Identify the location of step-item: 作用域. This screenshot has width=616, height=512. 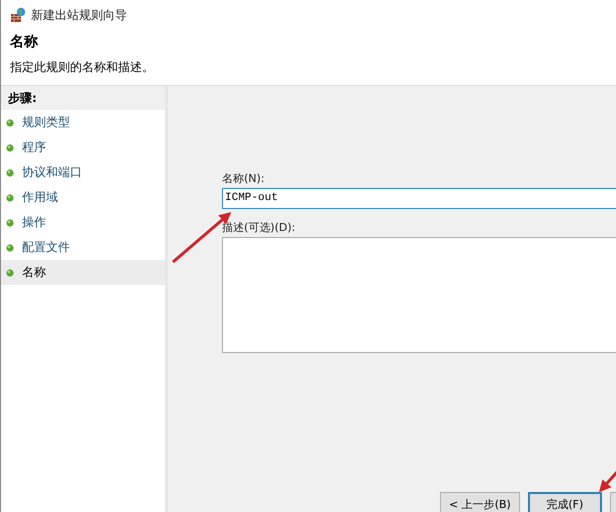
(83, 197).